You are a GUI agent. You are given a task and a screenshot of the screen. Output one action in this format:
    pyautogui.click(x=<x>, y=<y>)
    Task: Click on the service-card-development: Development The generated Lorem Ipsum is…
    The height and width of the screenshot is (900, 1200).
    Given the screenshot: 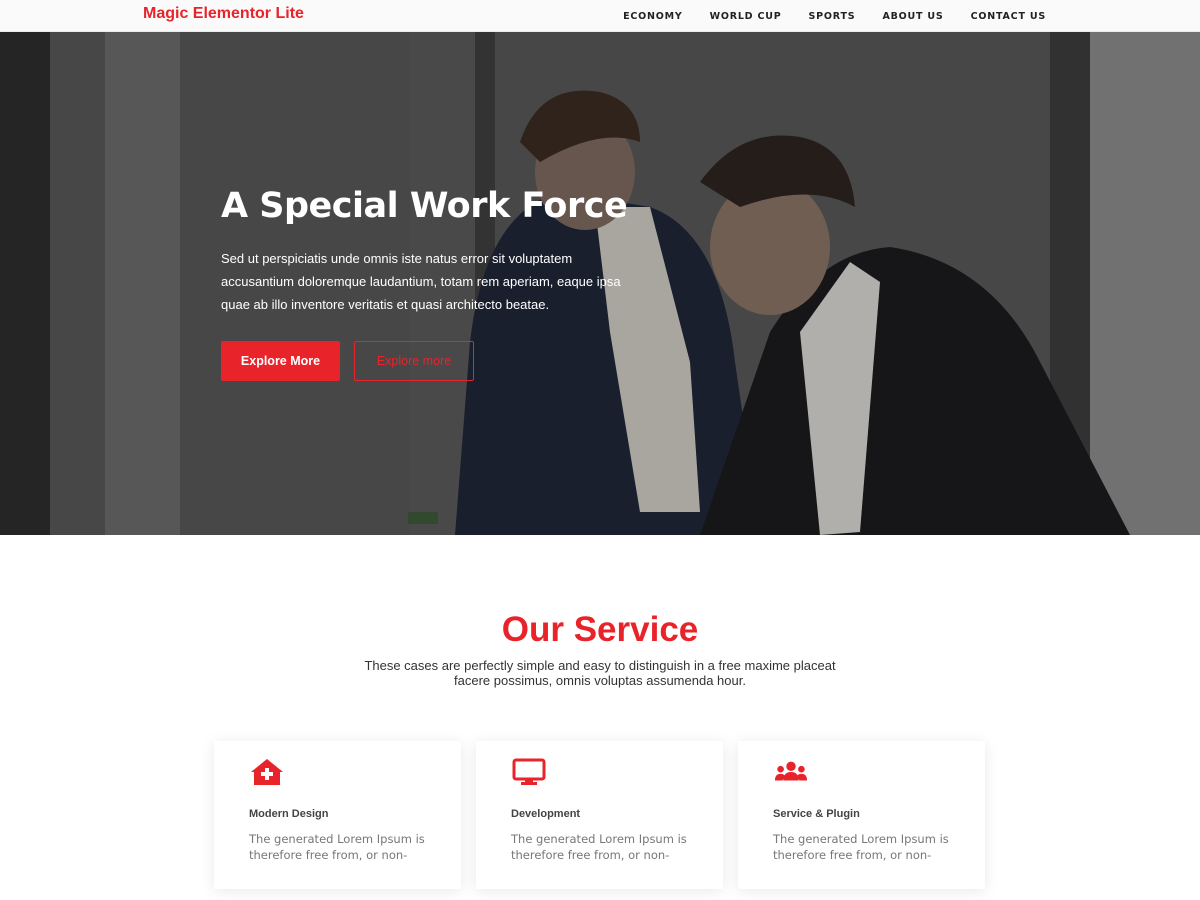 What is the action you would take?
    pyautogui.click(x=599, y=815)
    